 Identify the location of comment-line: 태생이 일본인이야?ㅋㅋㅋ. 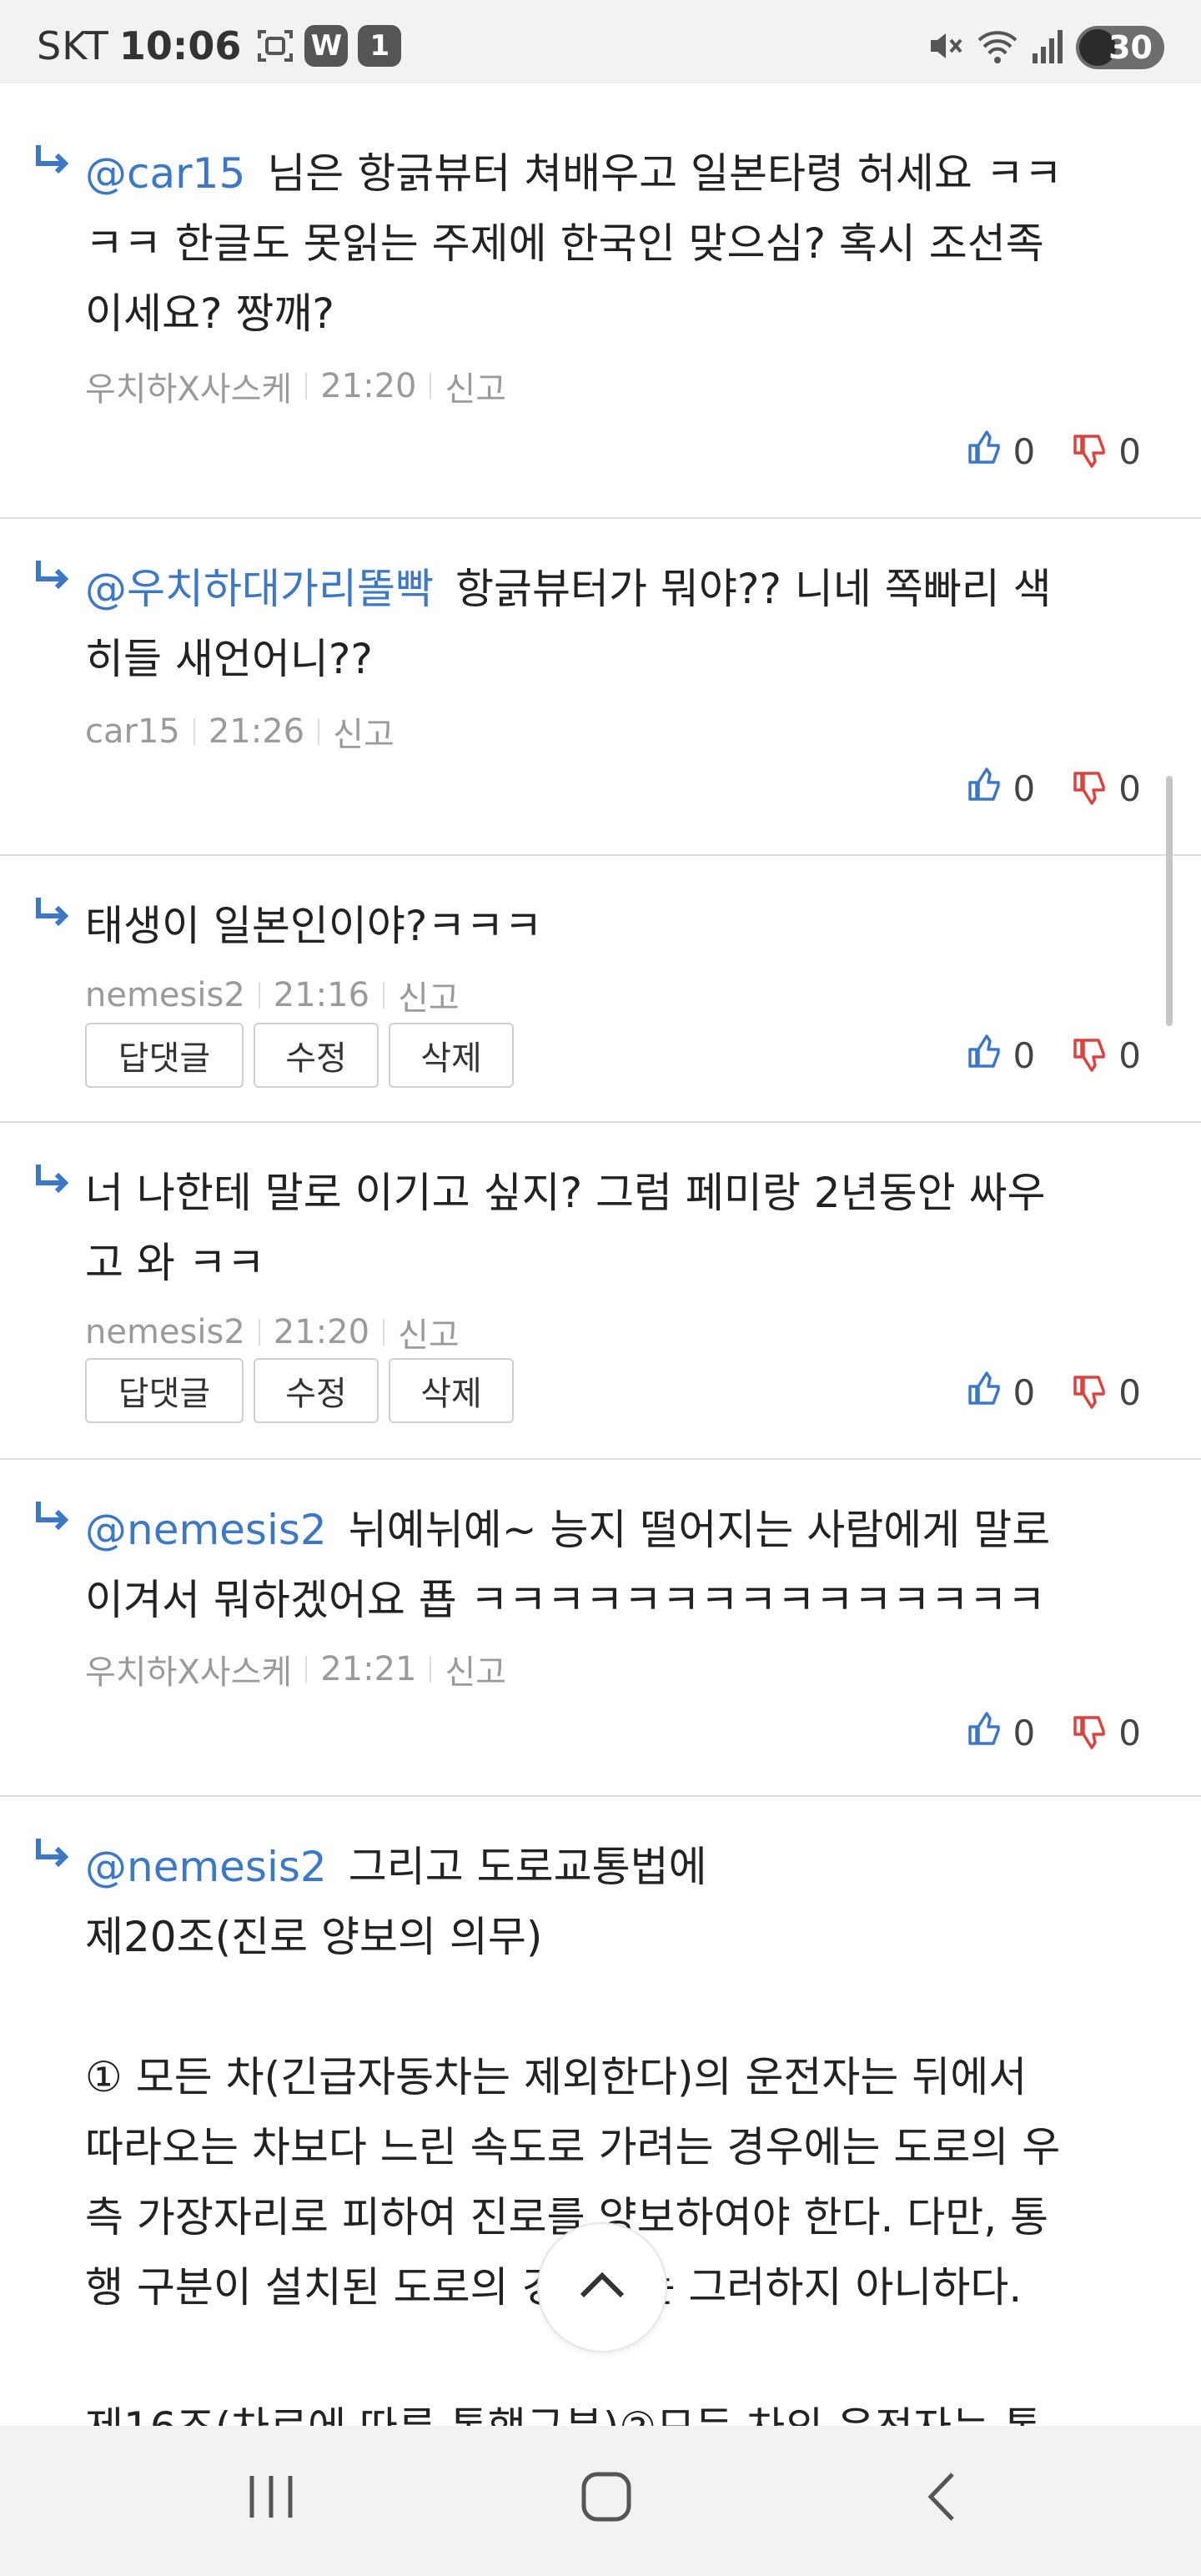
(314, 926).